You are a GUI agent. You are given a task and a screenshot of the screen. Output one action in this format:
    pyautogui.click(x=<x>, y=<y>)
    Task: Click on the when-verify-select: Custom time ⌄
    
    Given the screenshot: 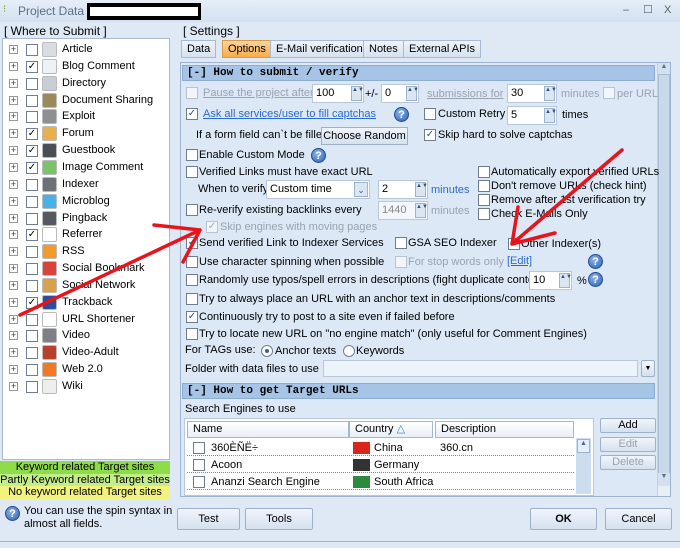 What is the action you would take?
    pyautogui.click(x=318, y=189)
    